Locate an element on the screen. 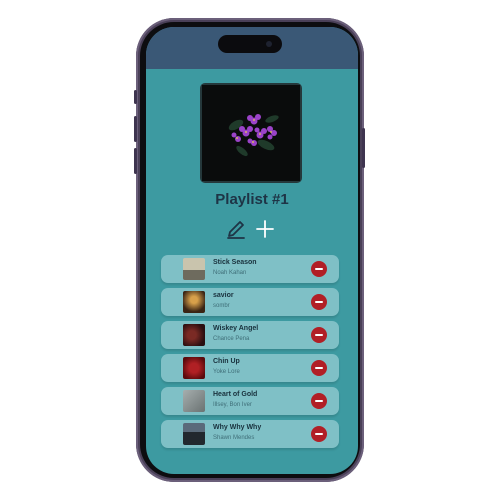 The width and height of the screenshot is (500, 500). front-camera is located at coordinates (269, 44).